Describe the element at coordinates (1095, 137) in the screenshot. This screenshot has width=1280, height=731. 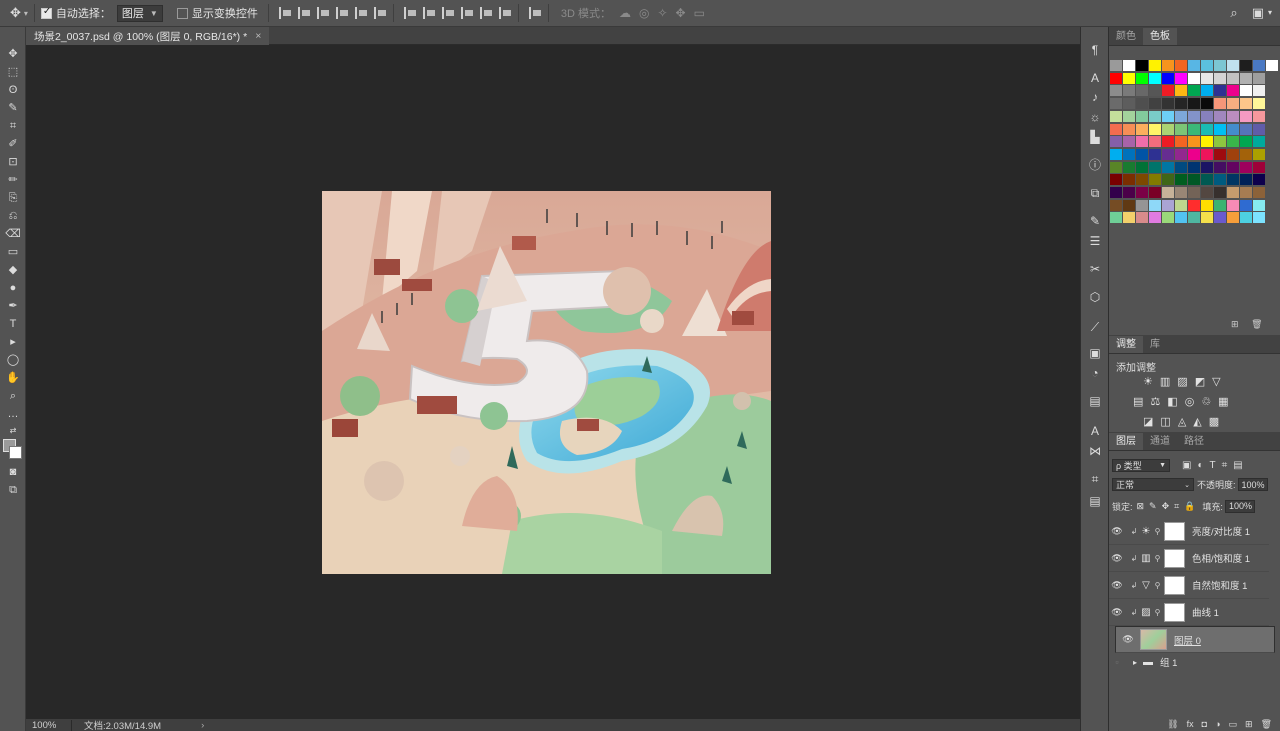
I see `histogram-icon: ▙` at that location.